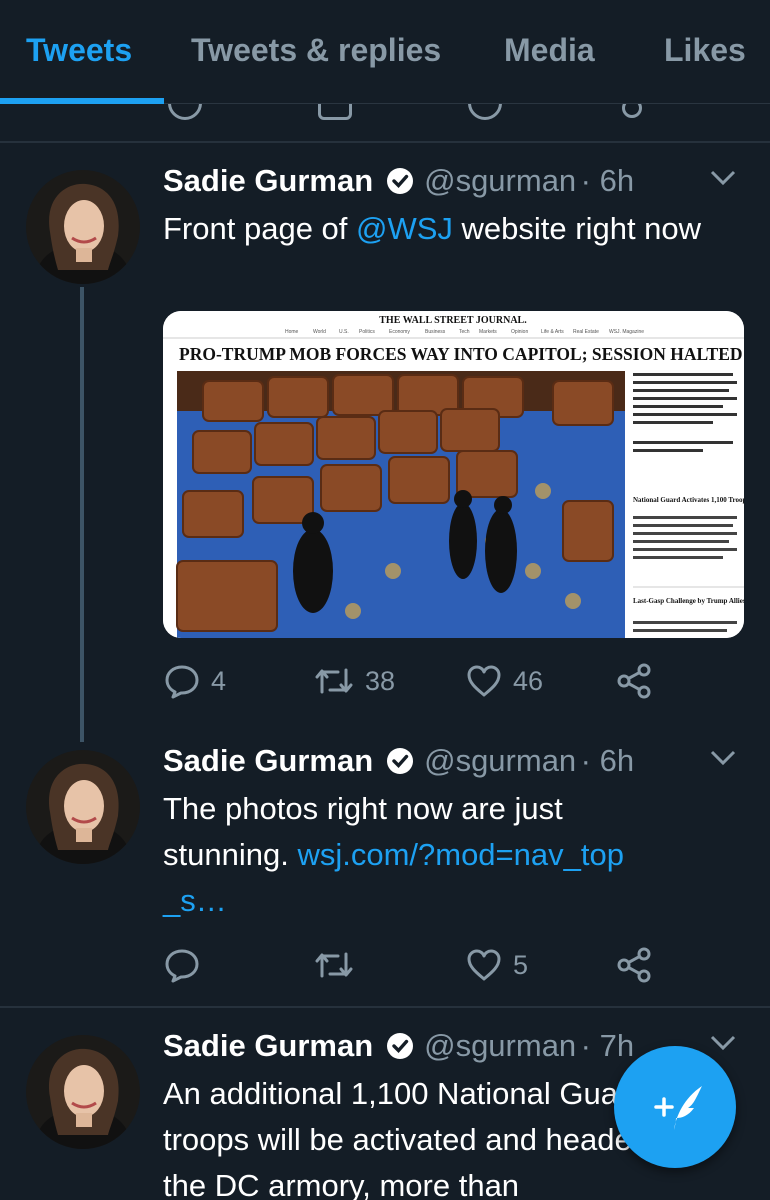 The image size is (770, 1200). Describe the element at coordinates (453, 320) in the screenshot. I see `wsj-masthead: THE WALL STREET JOURNAL.` at that location.